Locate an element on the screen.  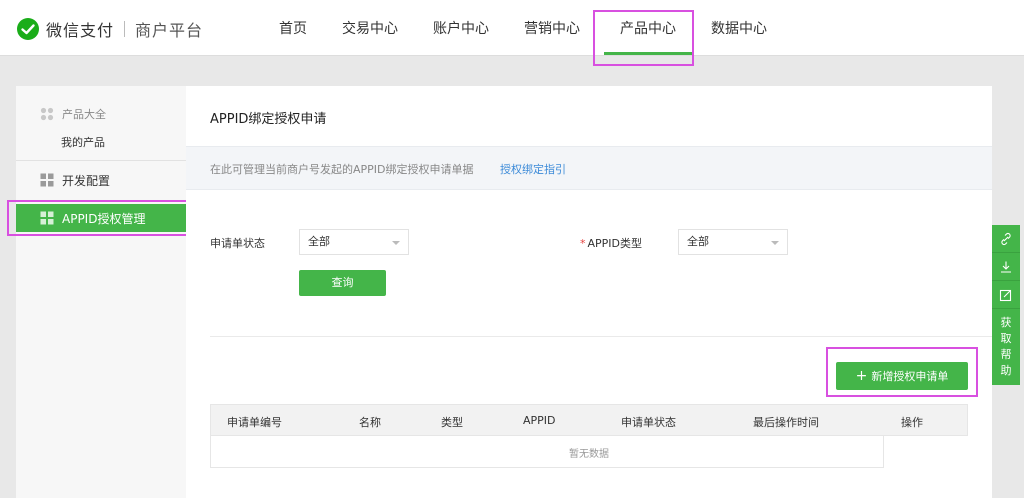
top-bar: 微信支付 商户平台 首页 交易中心 账户中心 营销中心 产品中心 数据中心 is located at coordinates (512, 28).